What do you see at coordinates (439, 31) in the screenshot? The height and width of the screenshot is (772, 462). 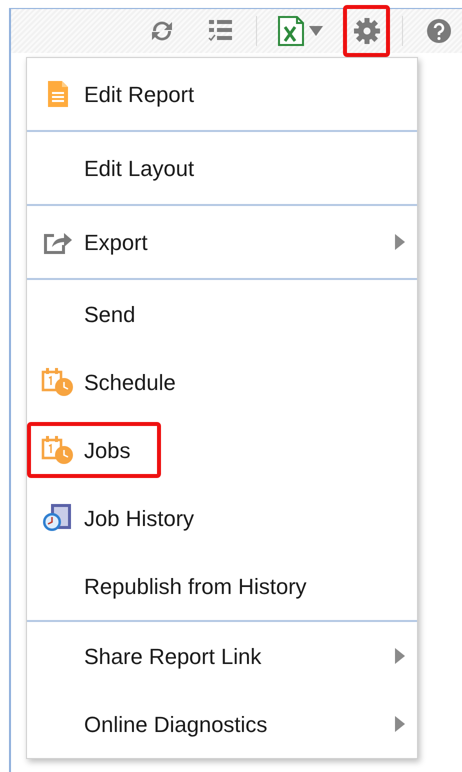 I see `help-icon` at bounding box center [439, 31].